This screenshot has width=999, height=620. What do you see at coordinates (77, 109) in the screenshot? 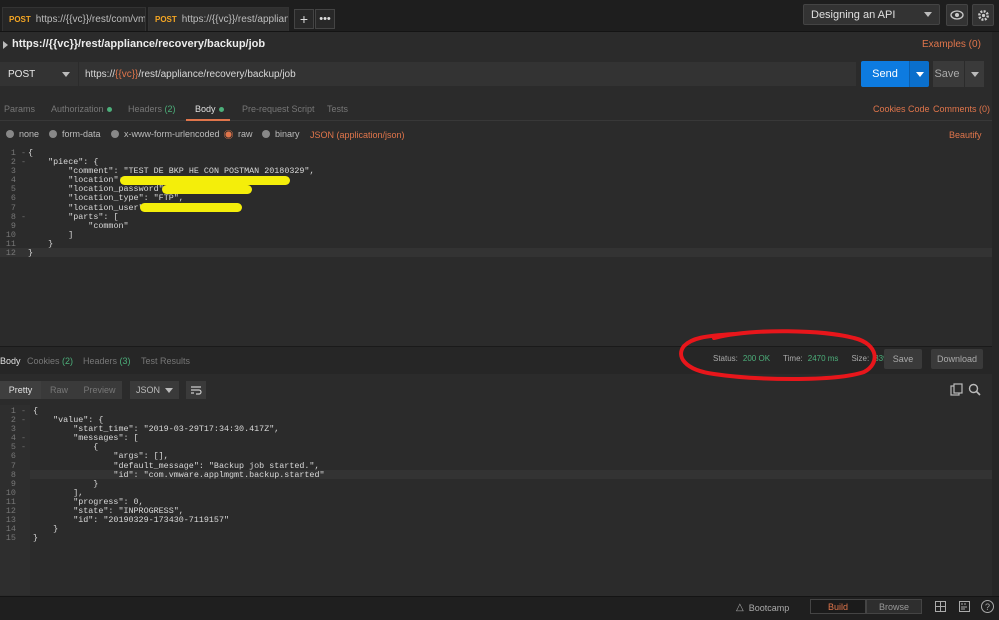
I see `tab-authorization-label: Authorization` at bounding box center [77, 109].